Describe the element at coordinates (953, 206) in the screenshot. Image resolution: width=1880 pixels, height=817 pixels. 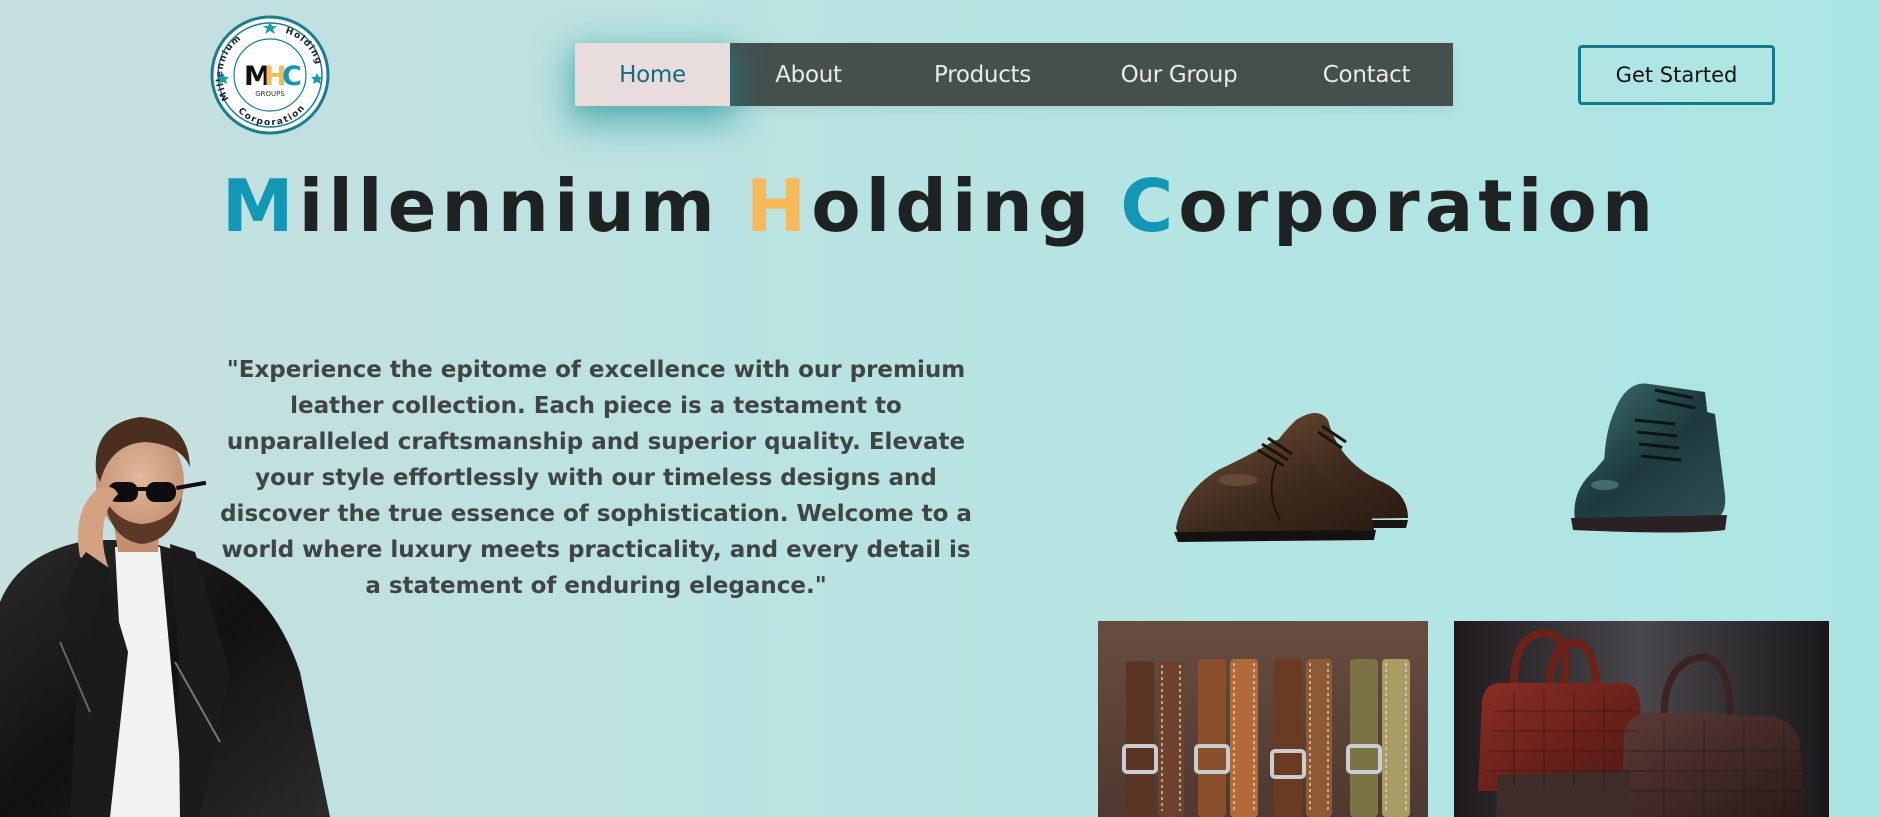
I see `title-word-2-rest: olding` at that location.